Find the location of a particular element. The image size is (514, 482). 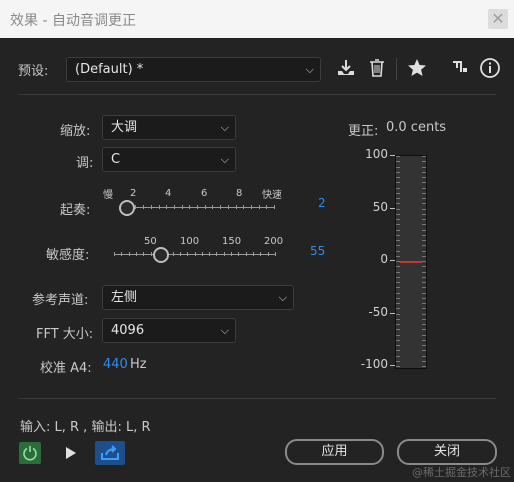

fft-size-dropdown: 4096 ⌵ is located at coordinates (169, 330).